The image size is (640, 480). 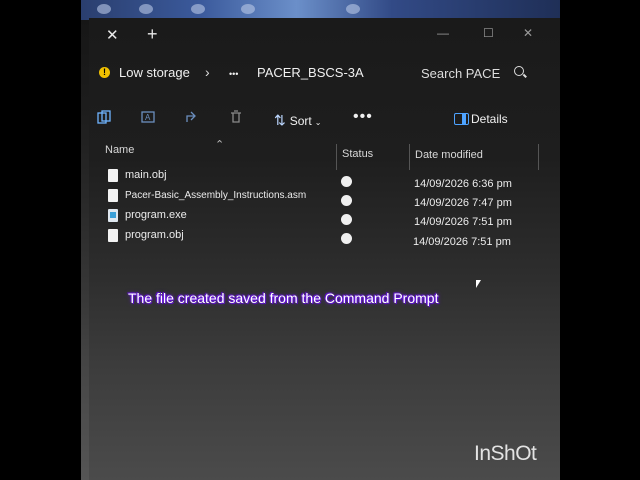 What do you see at coordinates (236, 117) in the screenshot?
I see `delete-icon` at bounding box center [236, 117].